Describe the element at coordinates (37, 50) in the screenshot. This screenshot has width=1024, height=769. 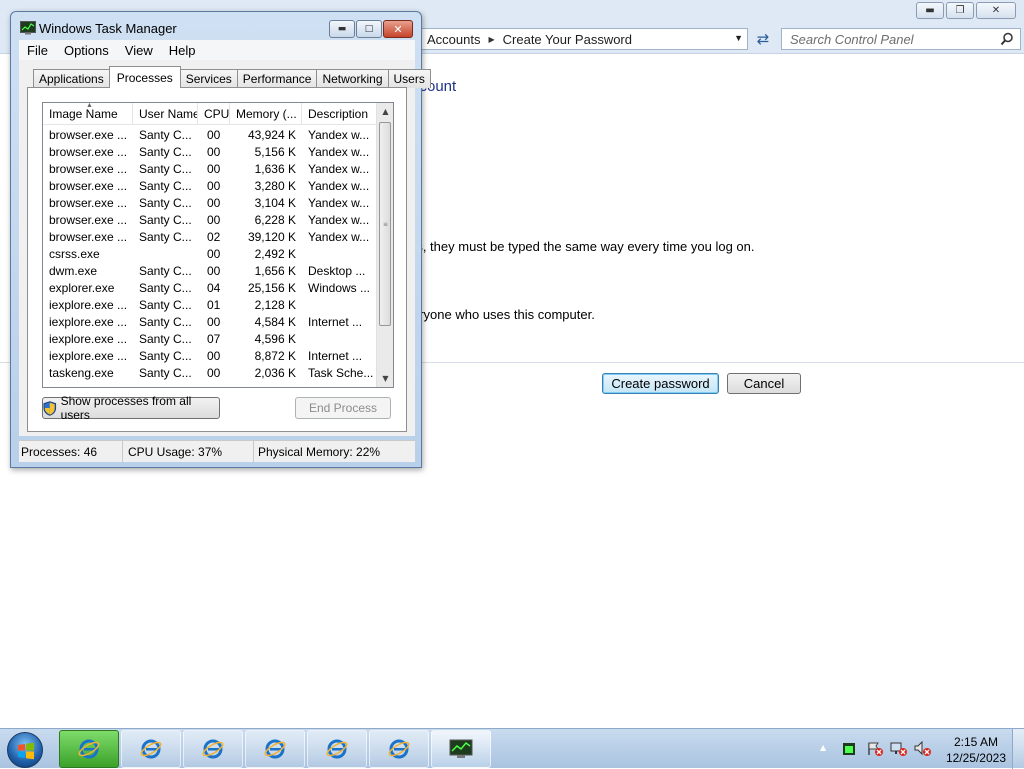
I see `menu-file: File` at that location.